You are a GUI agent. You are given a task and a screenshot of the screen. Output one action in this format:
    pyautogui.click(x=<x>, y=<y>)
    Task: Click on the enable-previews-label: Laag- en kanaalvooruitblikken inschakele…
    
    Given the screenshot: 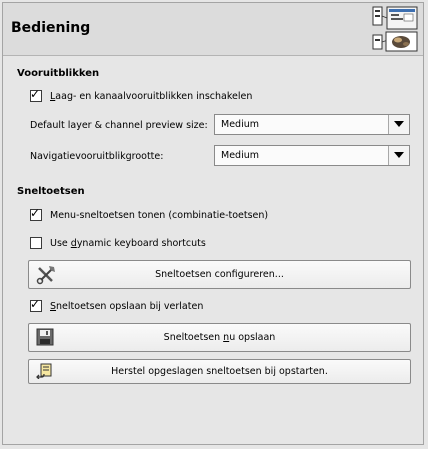 What is the action you would take?
    pyautogui.click(x=151, y=96)
    